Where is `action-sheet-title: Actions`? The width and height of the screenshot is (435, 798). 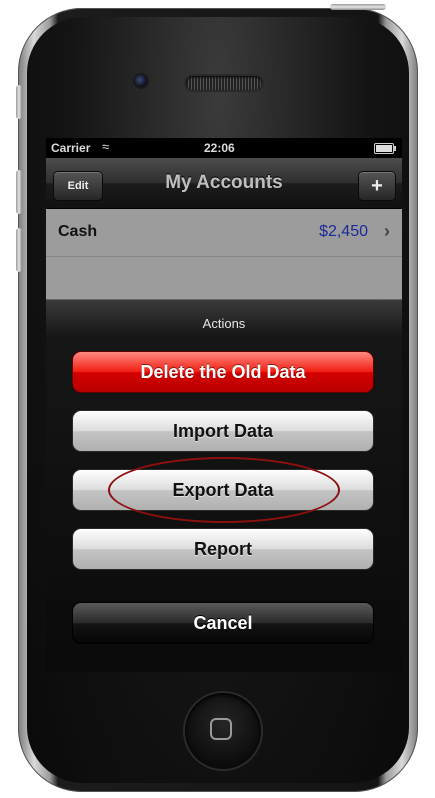 action-sheet-title: Actions is located at coordinates (224, 323).